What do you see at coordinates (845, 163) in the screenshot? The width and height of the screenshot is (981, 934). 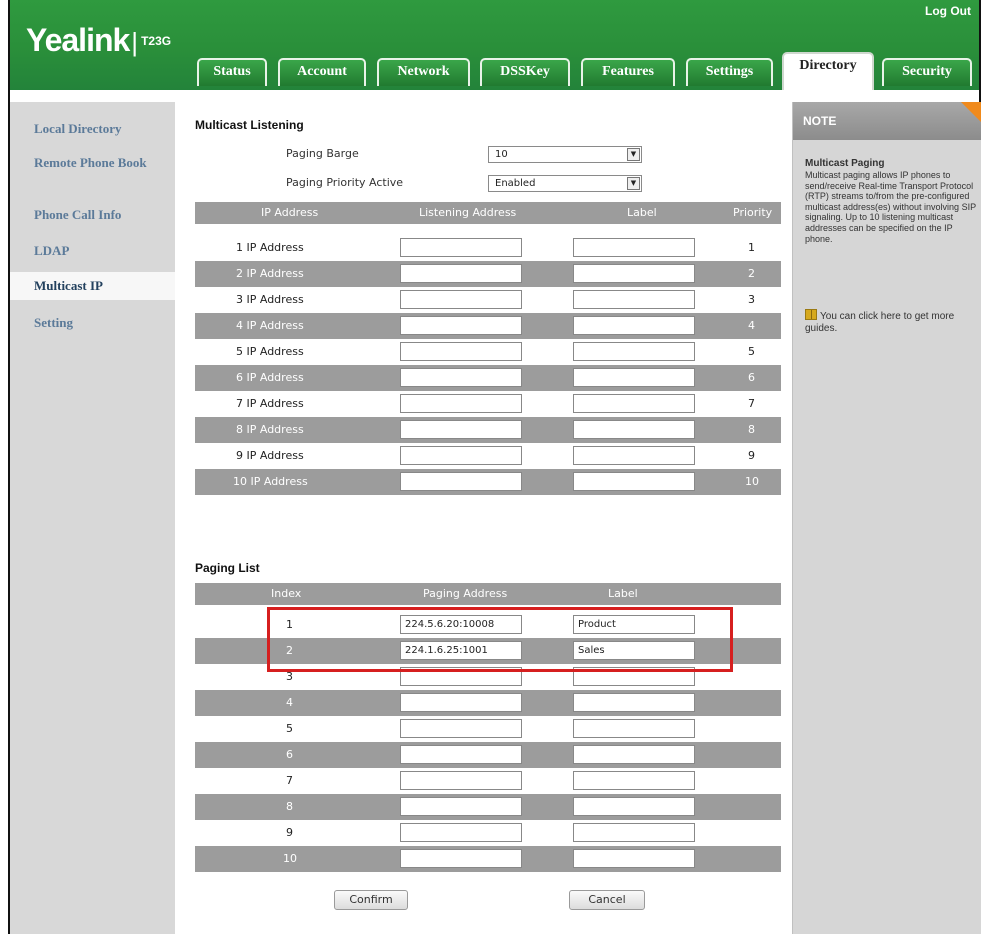 I see `note-title: Multicast Paging` at bounding box center [845, 163].